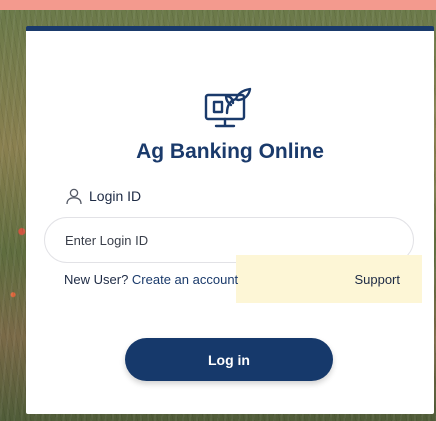  Describe the element at coordinates (96, 279) in the screenshot. I see `new-user-label: New User?` at that location.